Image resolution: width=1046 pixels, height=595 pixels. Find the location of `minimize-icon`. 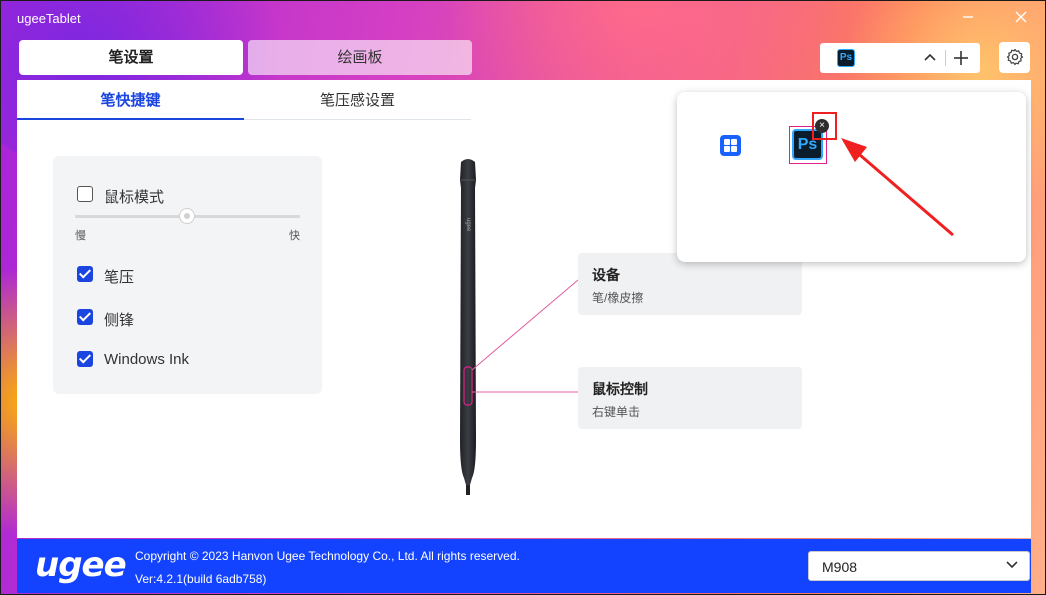

minimize-icon is located at coordinates (968, 17).